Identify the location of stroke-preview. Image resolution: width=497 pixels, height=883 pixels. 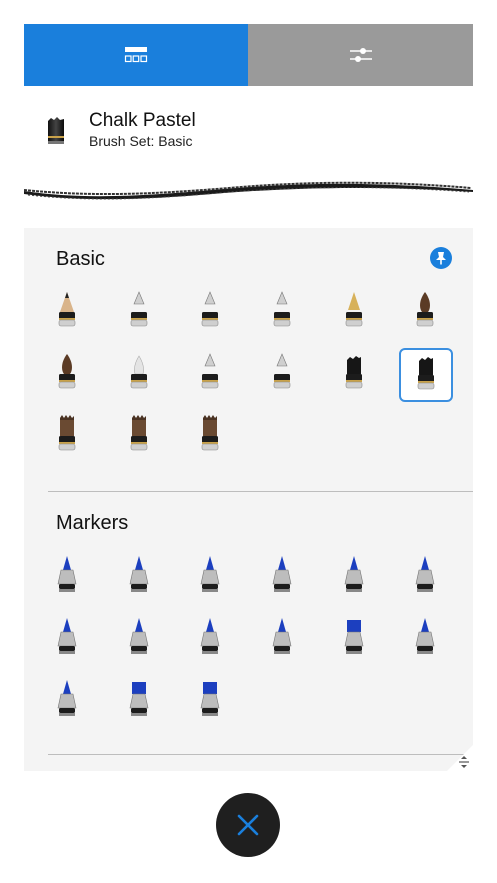
(248, 189).